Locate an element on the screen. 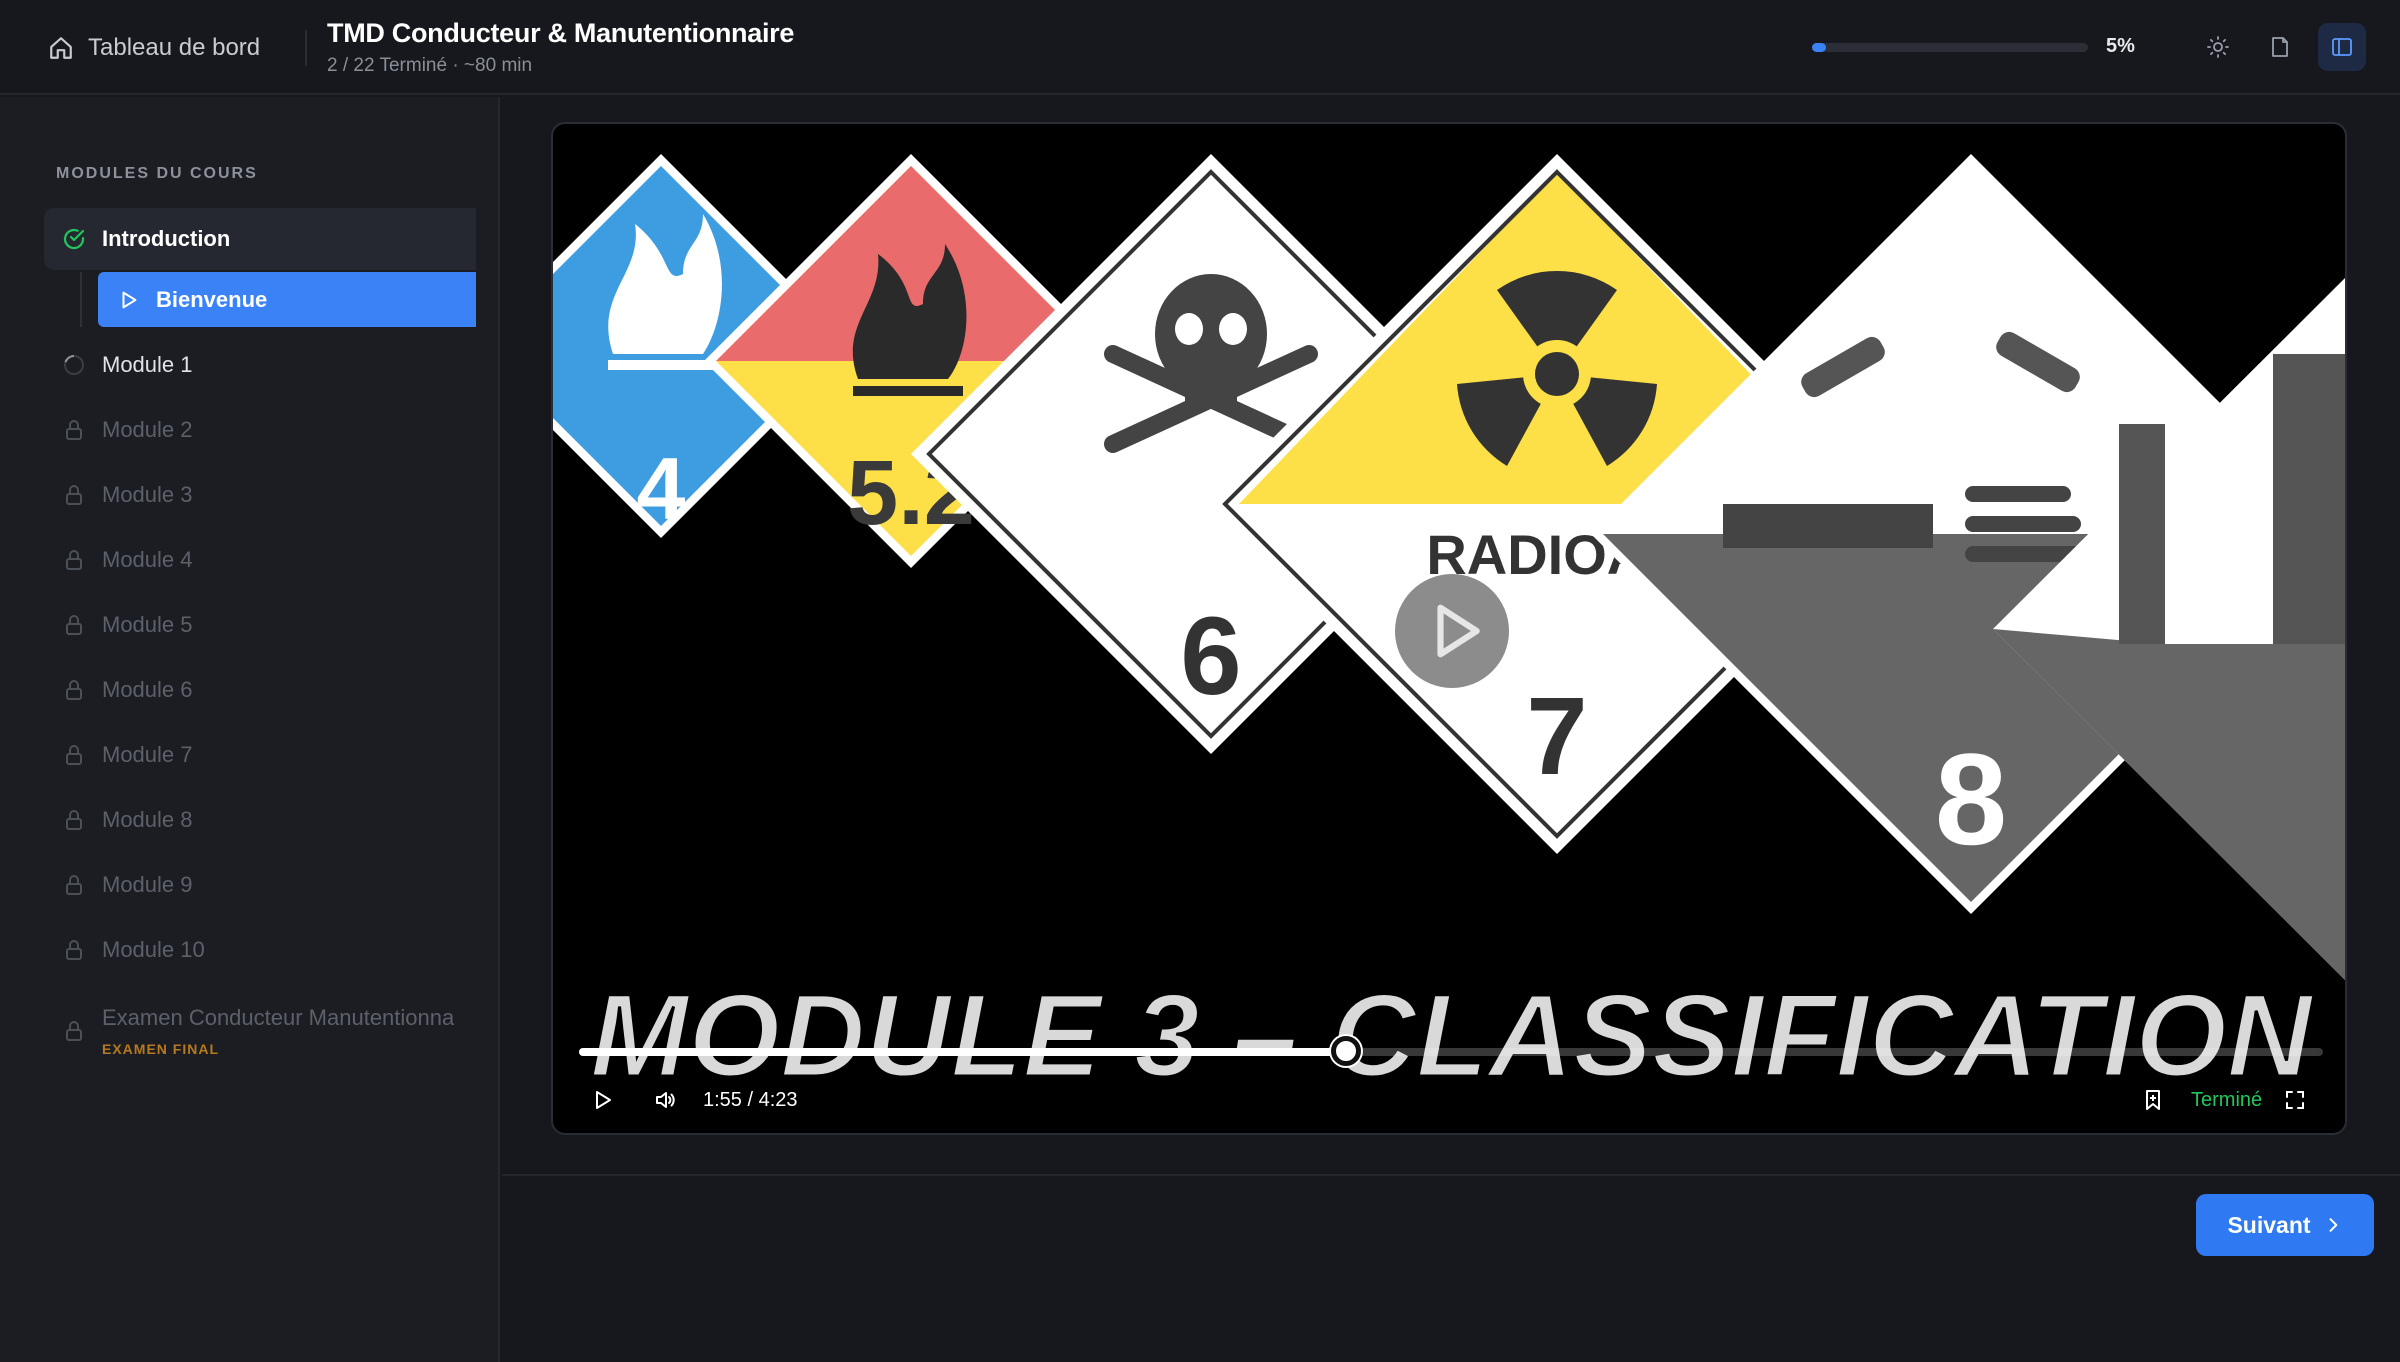  notes-button is located at coordinates (2280, 47).